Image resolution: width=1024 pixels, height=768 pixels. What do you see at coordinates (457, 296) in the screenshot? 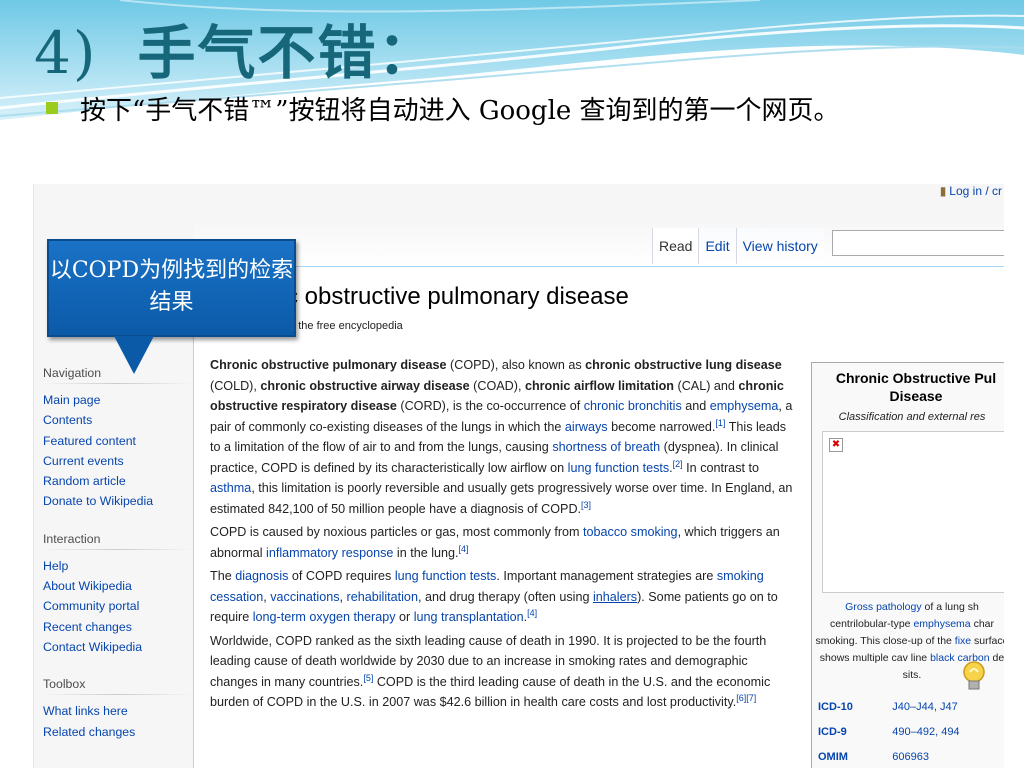
I see `article-title: c obstructive pulmonary disease` at bounding box center [457, 296].